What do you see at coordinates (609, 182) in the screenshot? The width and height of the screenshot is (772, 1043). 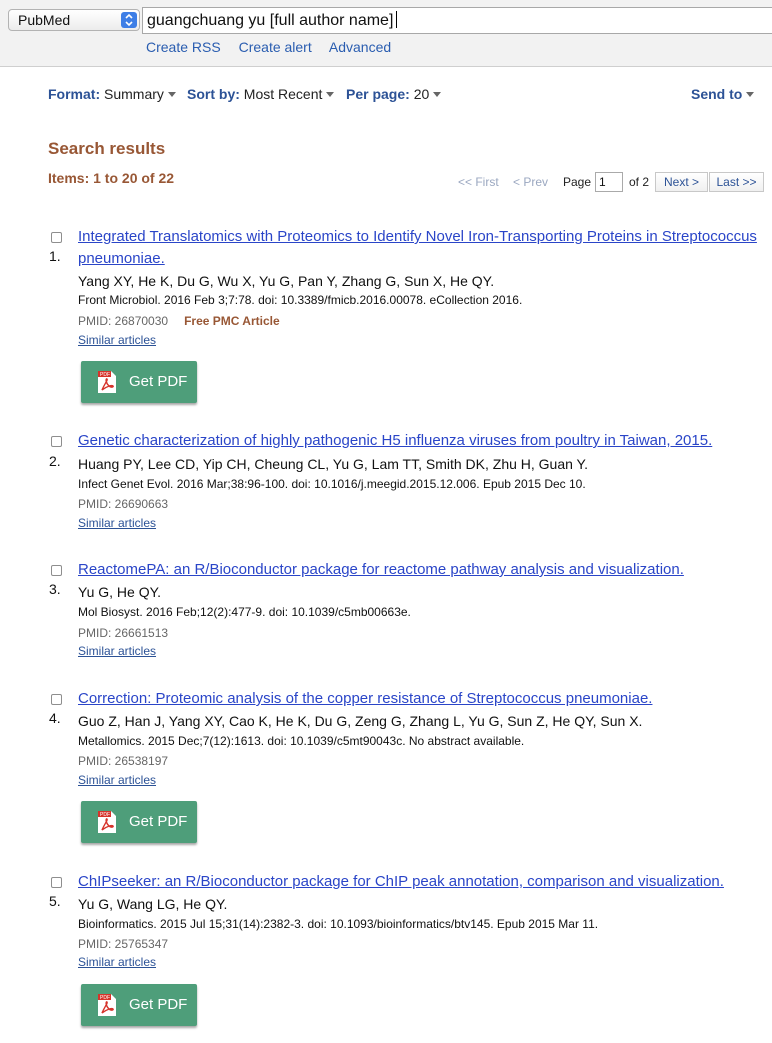 I see `page-number-input: 1` at bounding box center [609, 182].